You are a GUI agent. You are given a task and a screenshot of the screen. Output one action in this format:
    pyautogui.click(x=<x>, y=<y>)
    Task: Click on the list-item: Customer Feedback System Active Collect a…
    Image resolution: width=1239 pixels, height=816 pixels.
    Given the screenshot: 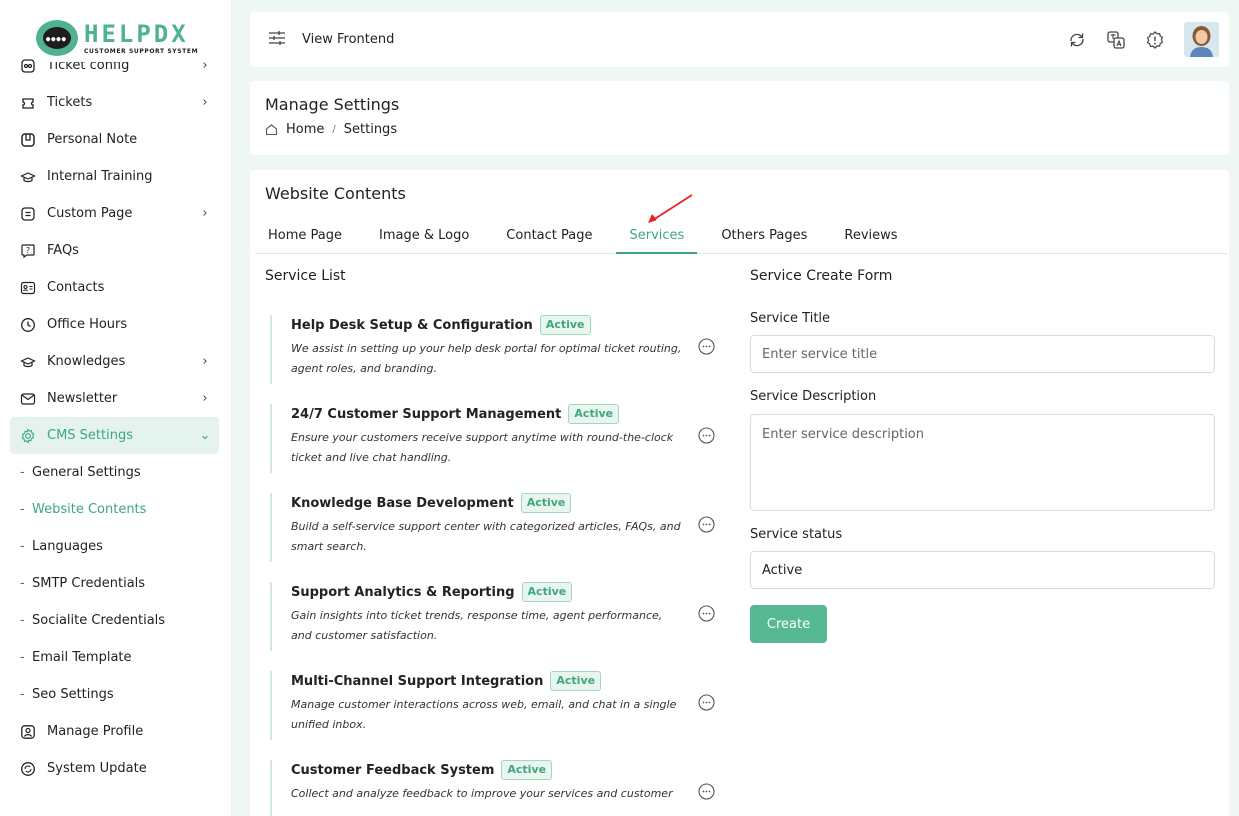 What is the action you would take?
    pyautogui.click(x=495, y=788)
    